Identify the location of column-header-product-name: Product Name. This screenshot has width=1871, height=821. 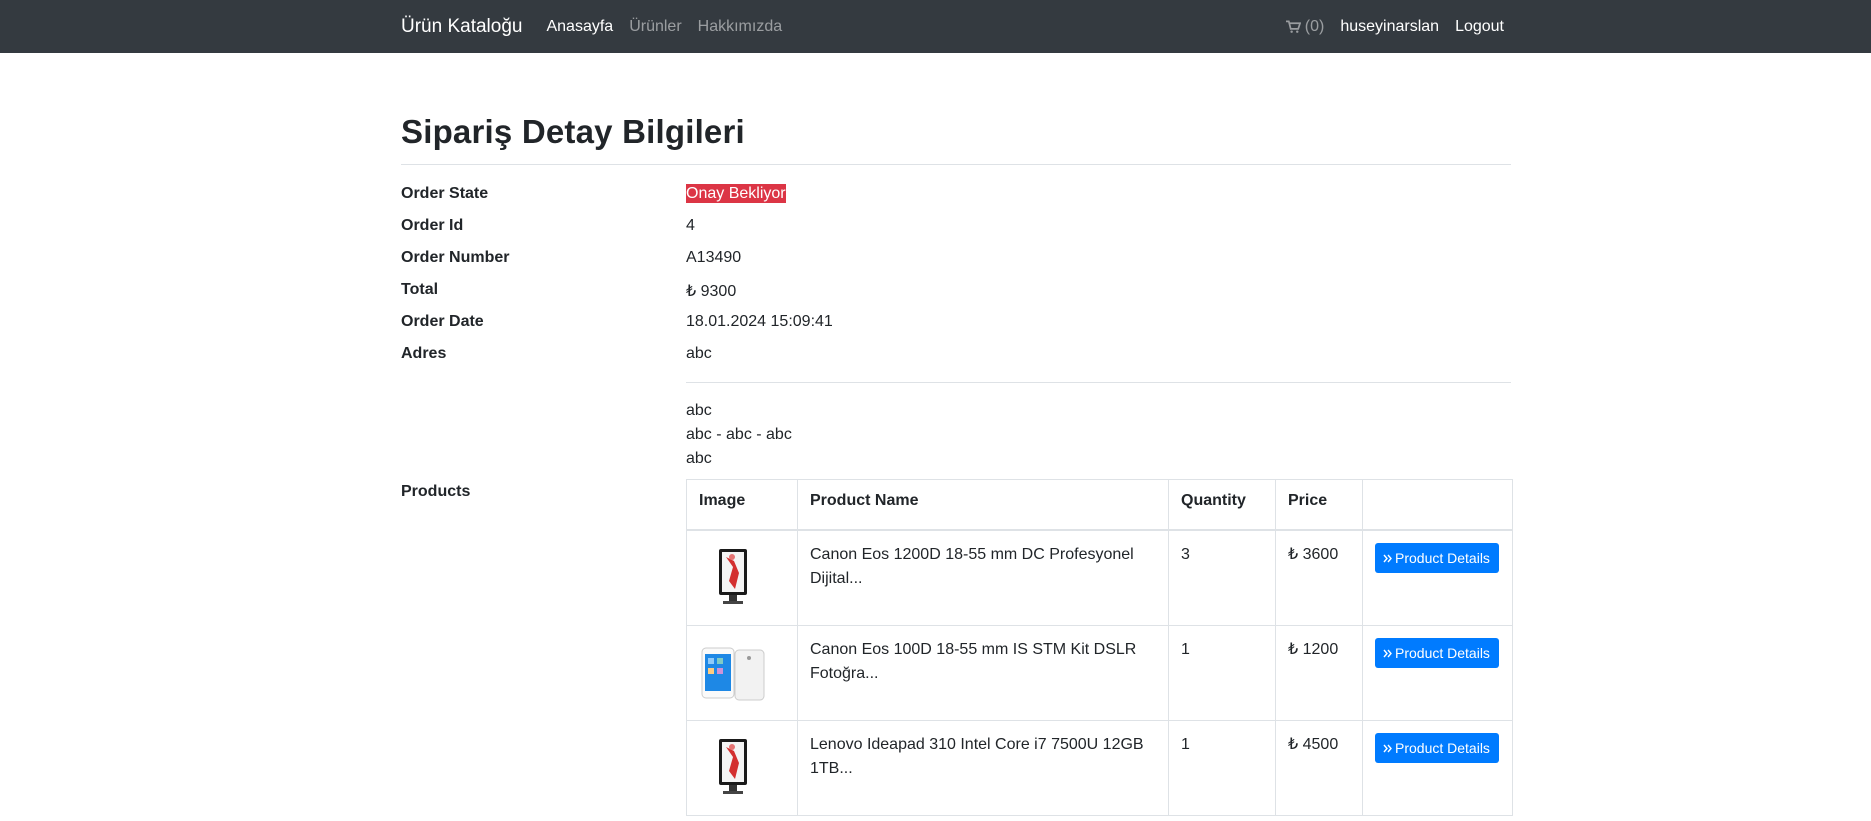
(983, 505).